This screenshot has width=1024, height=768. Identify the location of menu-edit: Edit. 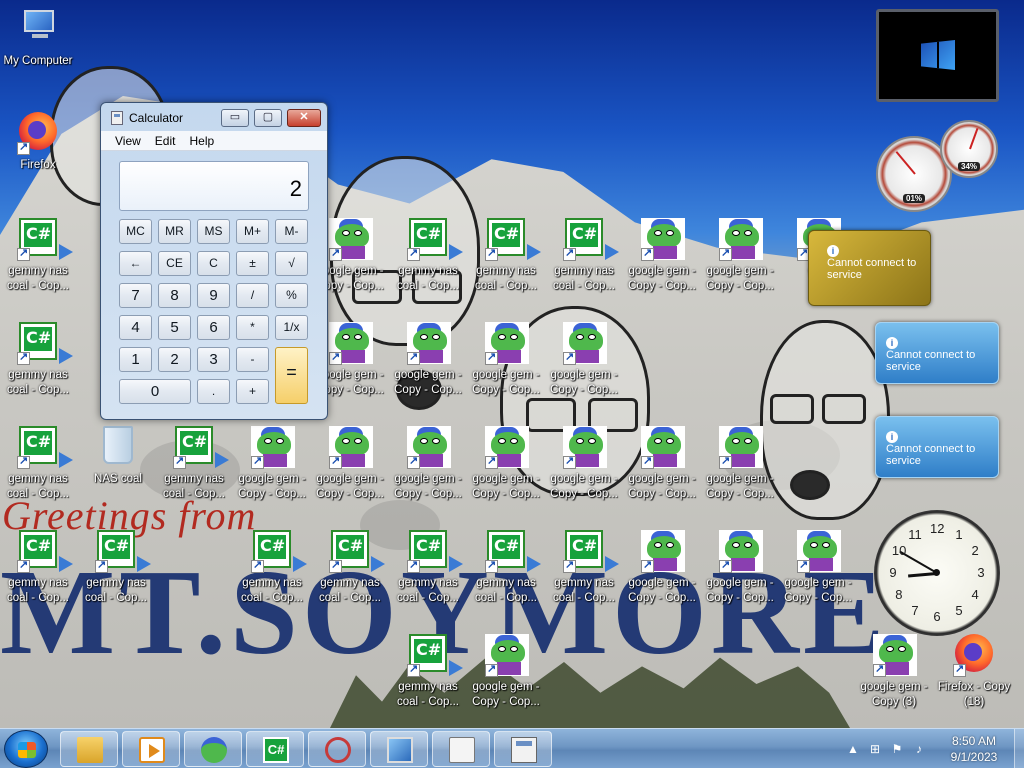
(165, 141).